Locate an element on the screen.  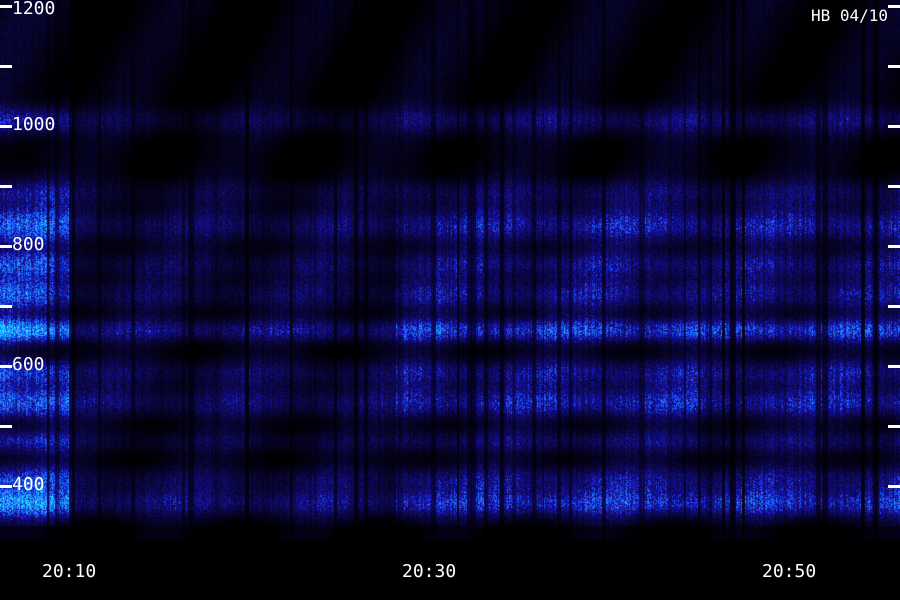
y-tick-label: 1200 is located at coordinates (34, 9).